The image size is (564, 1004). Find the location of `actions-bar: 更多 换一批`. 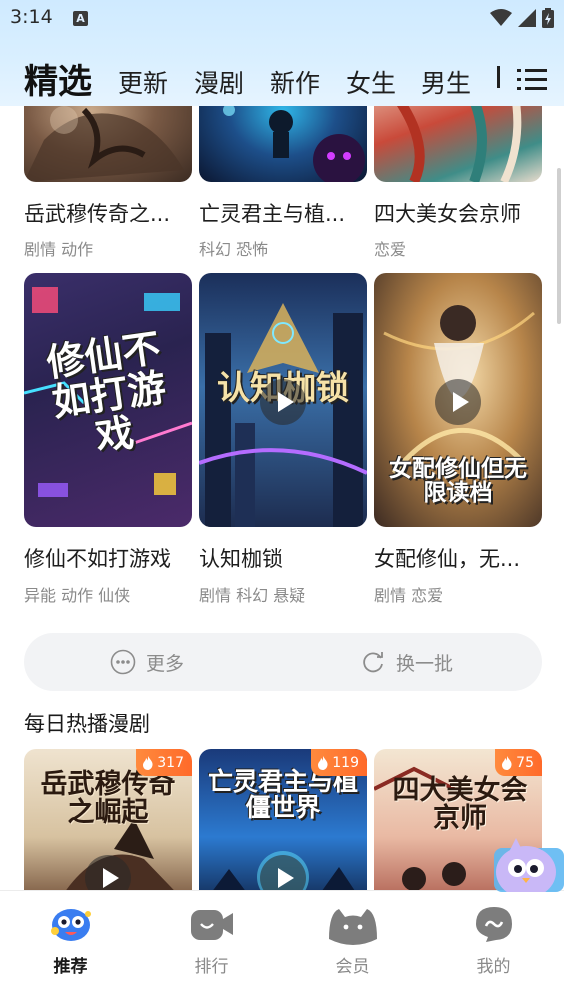

actions-bar: 更多 换一批 is located at coordinates (283, 662).